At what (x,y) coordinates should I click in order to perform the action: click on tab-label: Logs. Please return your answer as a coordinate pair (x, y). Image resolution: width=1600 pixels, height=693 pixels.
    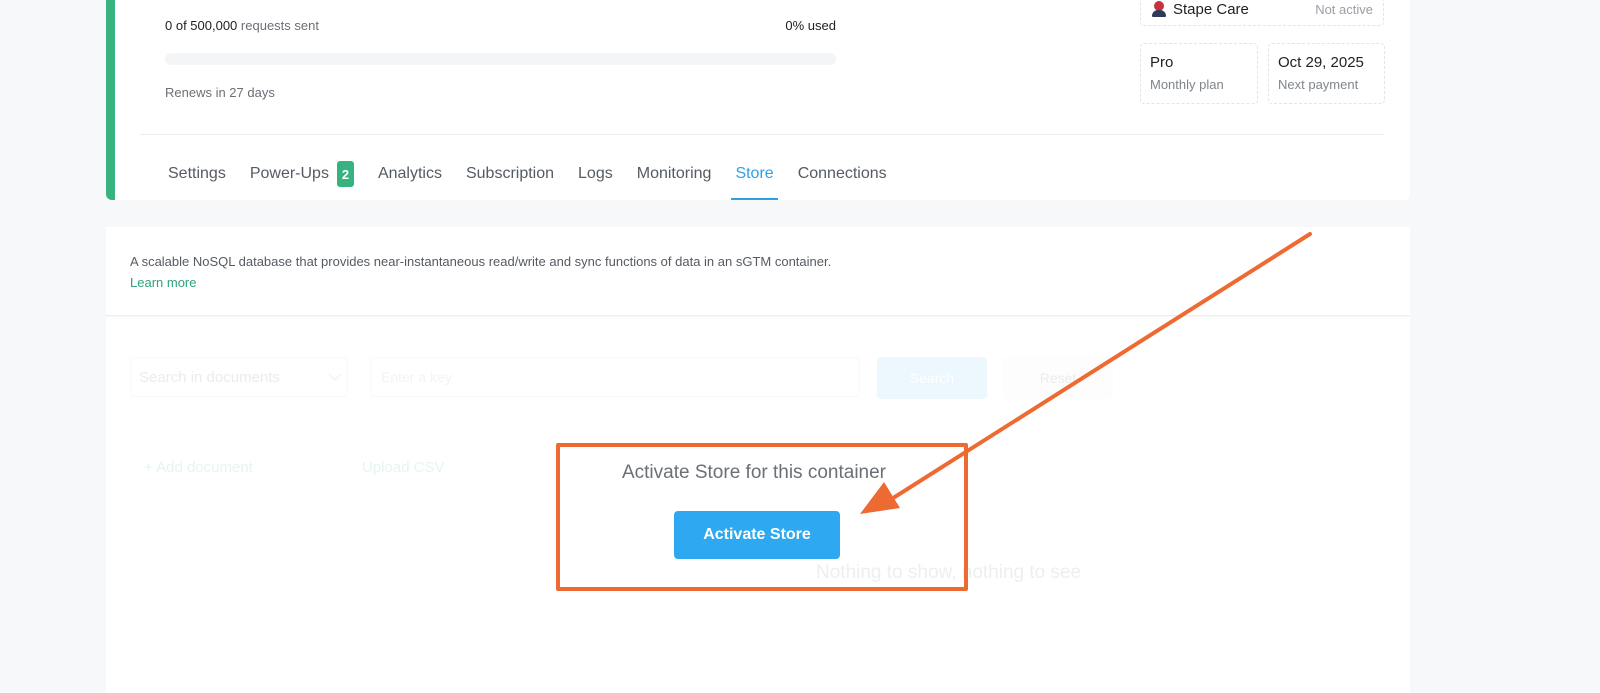
    Looking at the image, I should click on (595, 173).